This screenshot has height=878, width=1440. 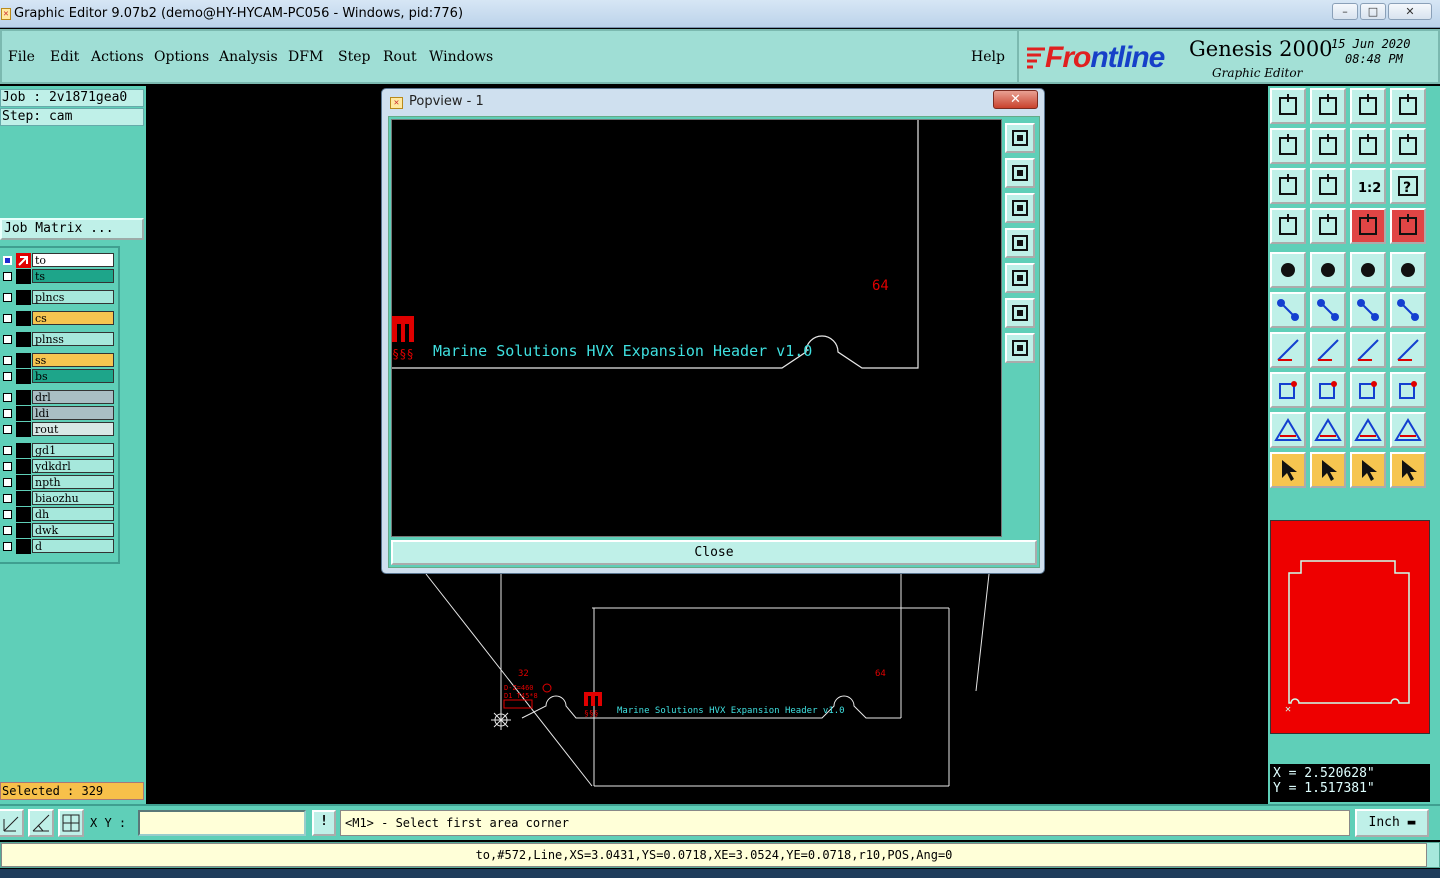 I want to click on layer-up-icon, so click(x=1288, y=106).